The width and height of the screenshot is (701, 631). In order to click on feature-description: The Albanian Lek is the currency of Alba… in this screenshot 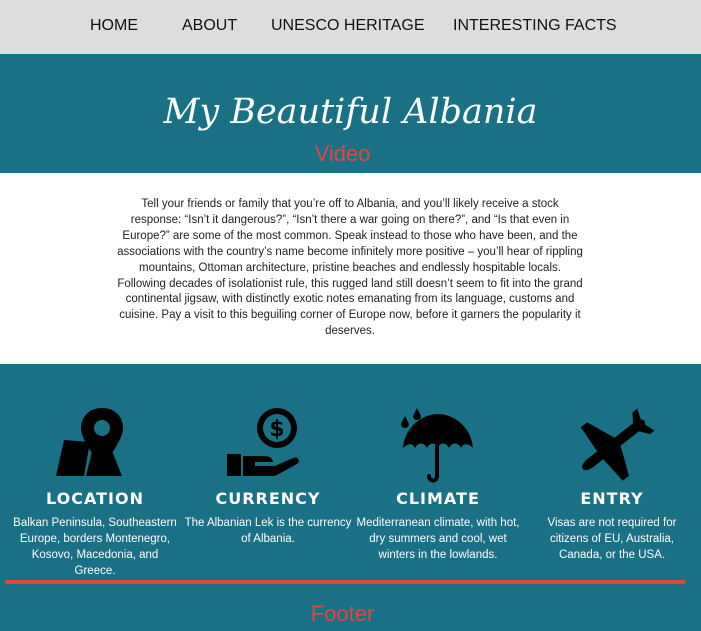, I will do `click(268, 531)`.